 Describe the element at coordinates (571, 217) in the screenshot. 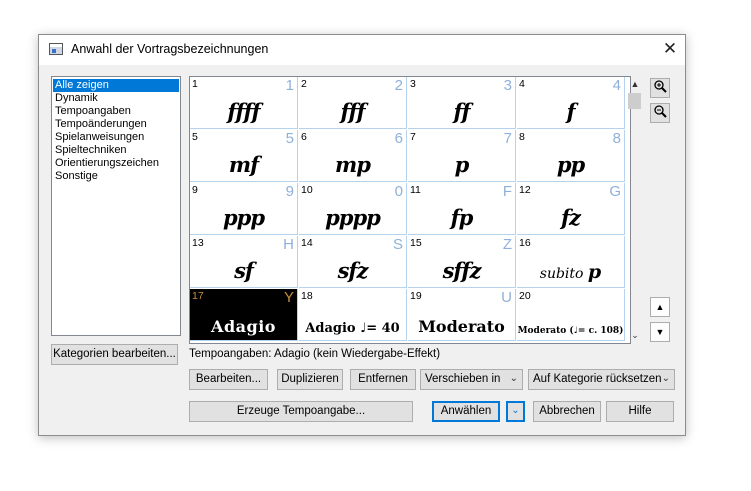

I see `cell-symbol: fz` at that location.